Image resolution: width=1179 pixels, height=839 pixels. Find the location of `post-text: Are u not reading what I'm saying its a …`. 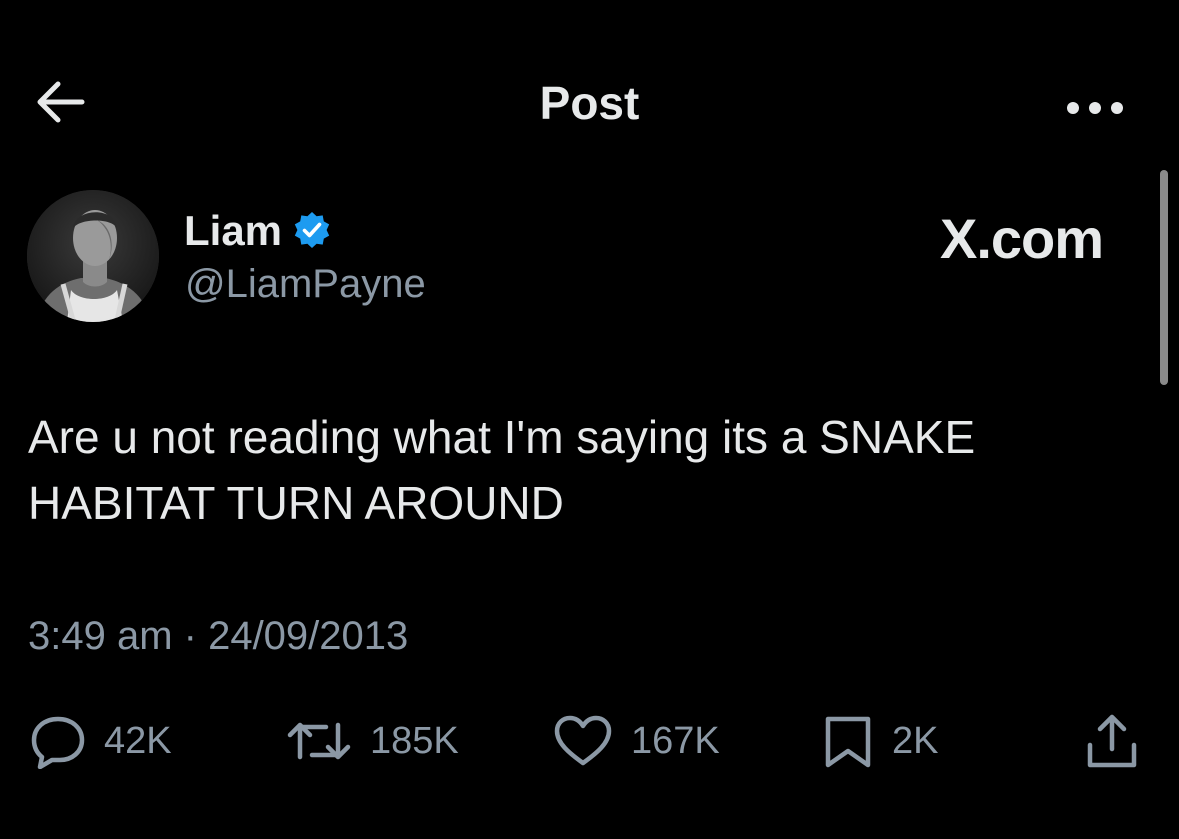

post-text: Are u not reading what I'm saying its a … is located at coordinates (502, 470).